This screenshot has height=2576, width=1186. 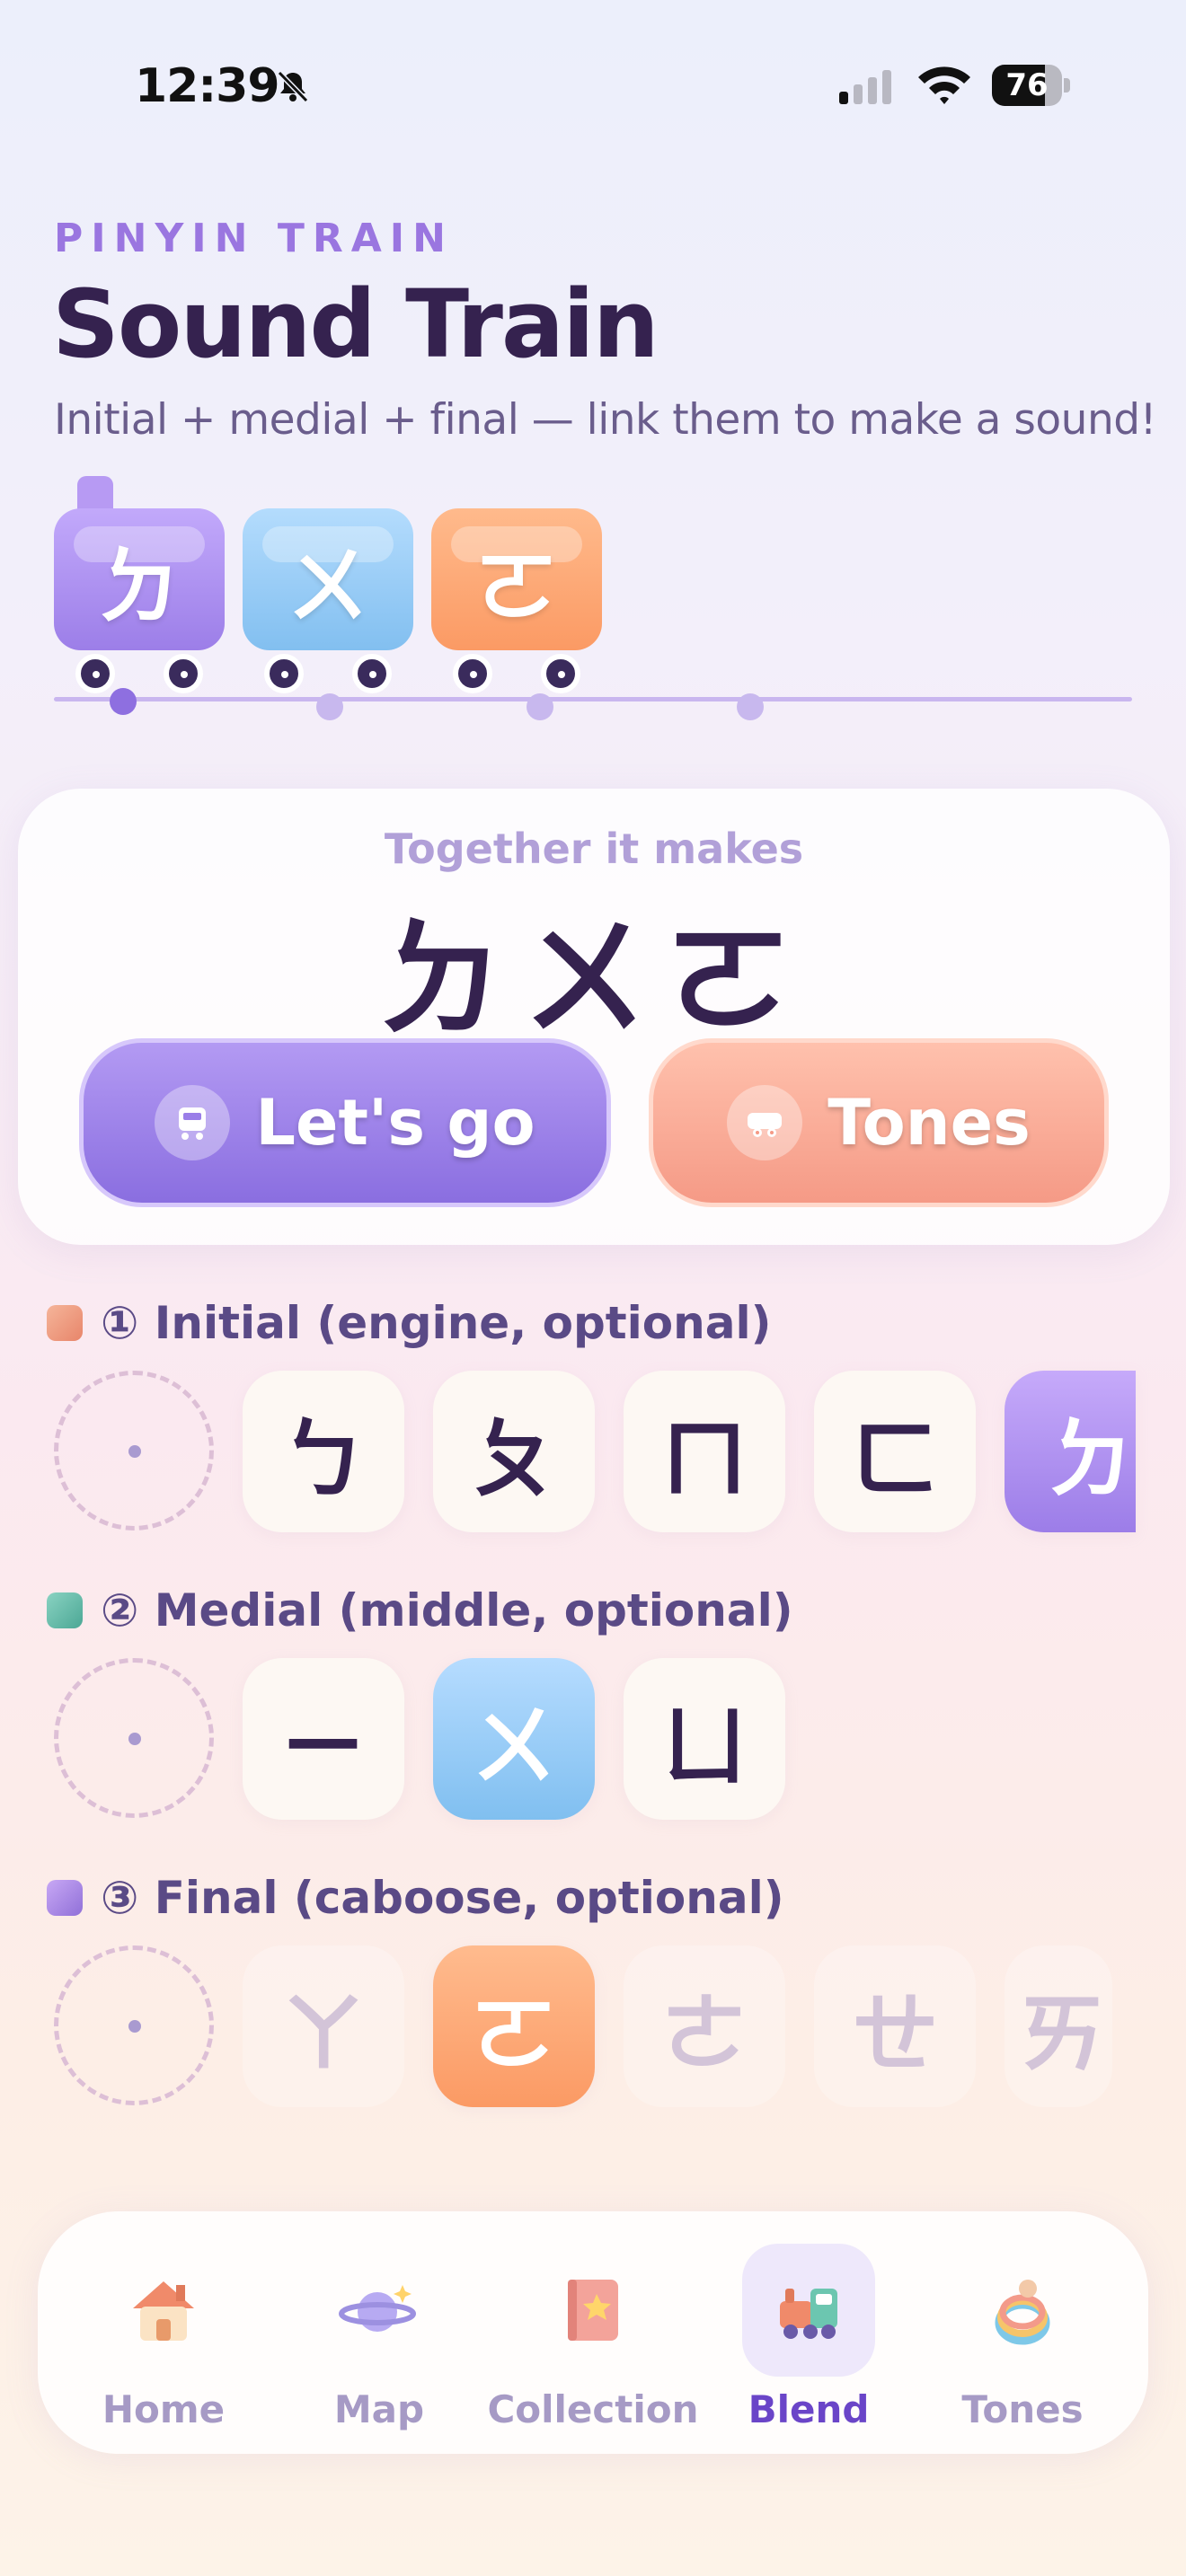 What do you see at coordinates (593, 699) in the screenshot?
I see `train-track` at bounding box center [593, 699].